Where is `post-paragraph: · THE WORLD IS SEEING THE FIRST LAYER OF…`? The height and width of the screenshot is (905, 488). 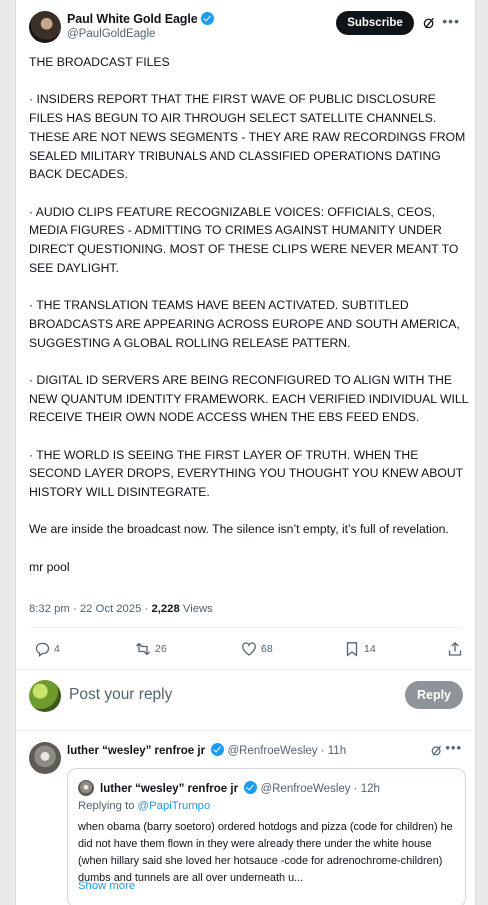 post-paragraph: · THE WORLD IS SEEING THE FIRST LAYER OF… is located at coordinates (248, 473).